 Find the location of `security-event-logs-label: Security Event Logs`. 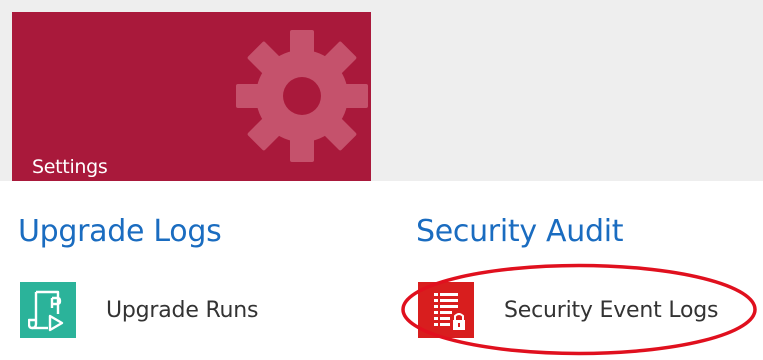

security-event-logs-label: Security Event Logs is located at coordinates (611, 310).